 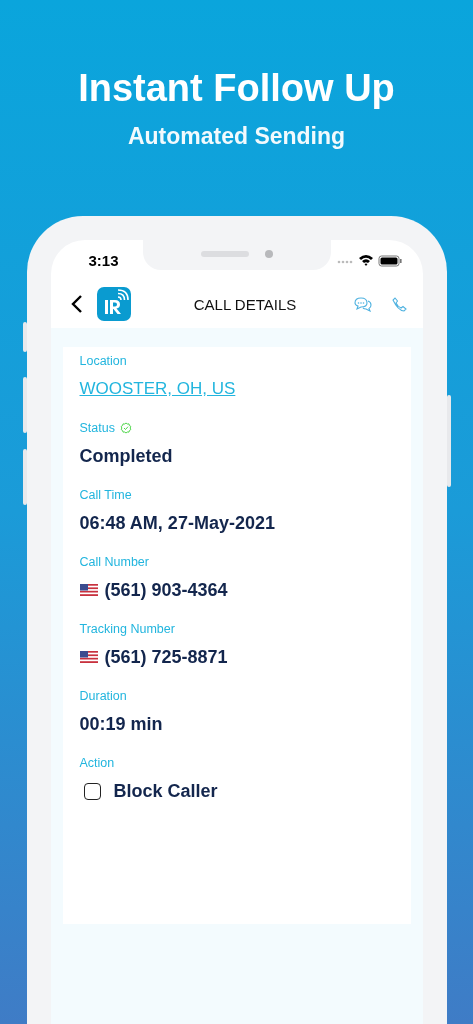 What do you see at coordinates (177, 523) in the screenshot?
I see `field-value: 06:48 AM, 27-May-2021` at bounding box center [177, 523].